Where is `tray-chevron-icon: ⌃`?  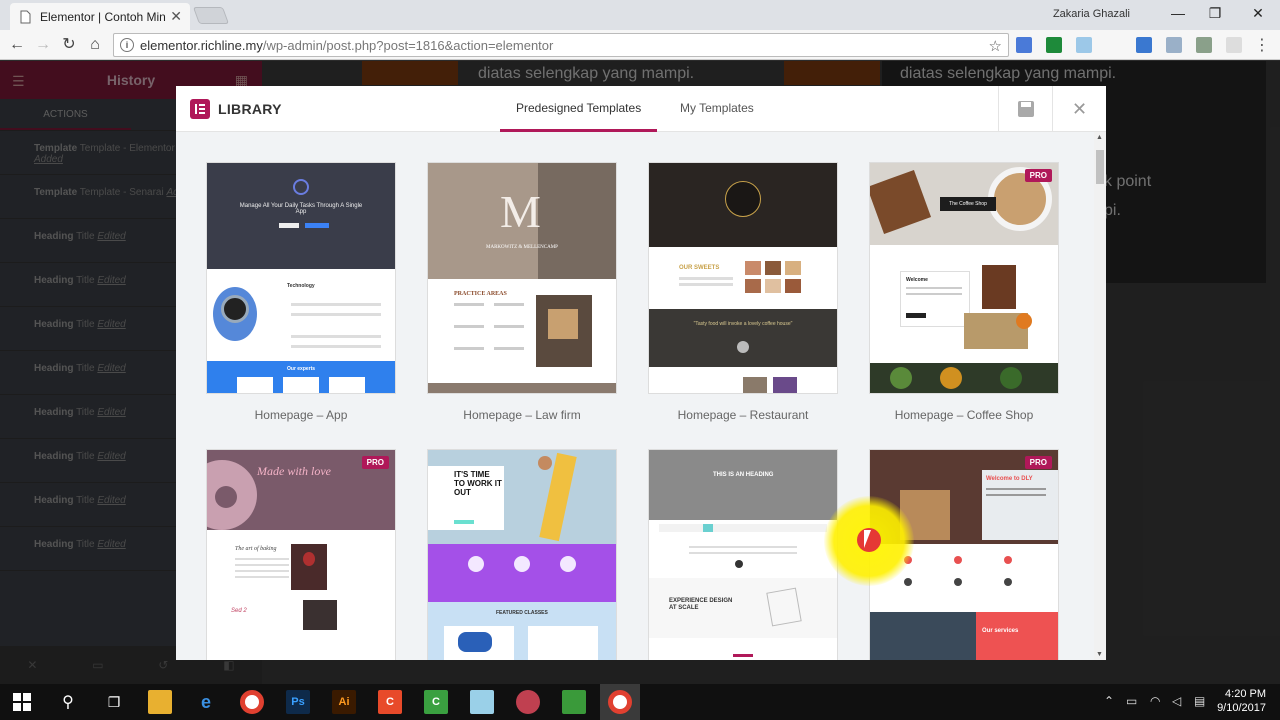
tray-chevron-icon: ⌃ is located at coordinates (1109, 701).